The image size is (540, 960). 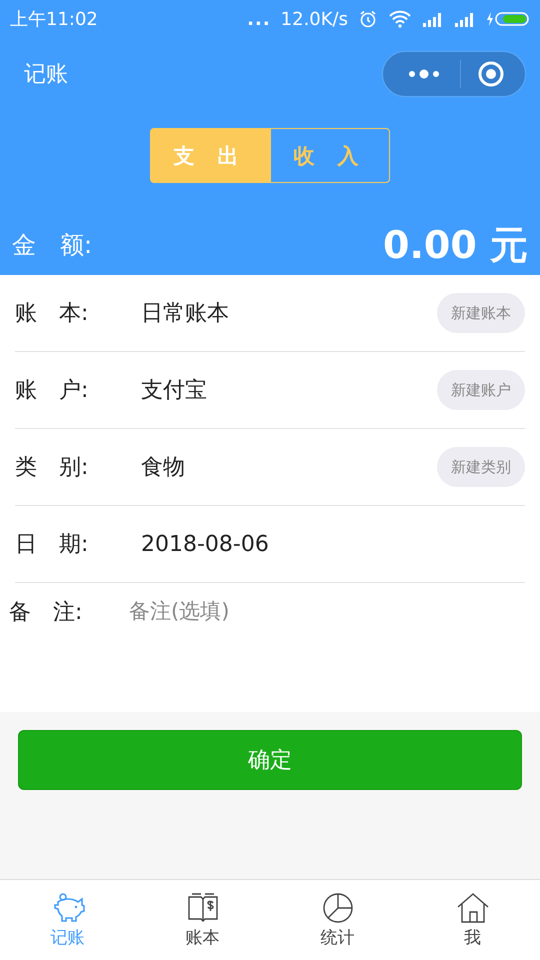 I want to click on page-title: 记账, so click(x=46, y=75).